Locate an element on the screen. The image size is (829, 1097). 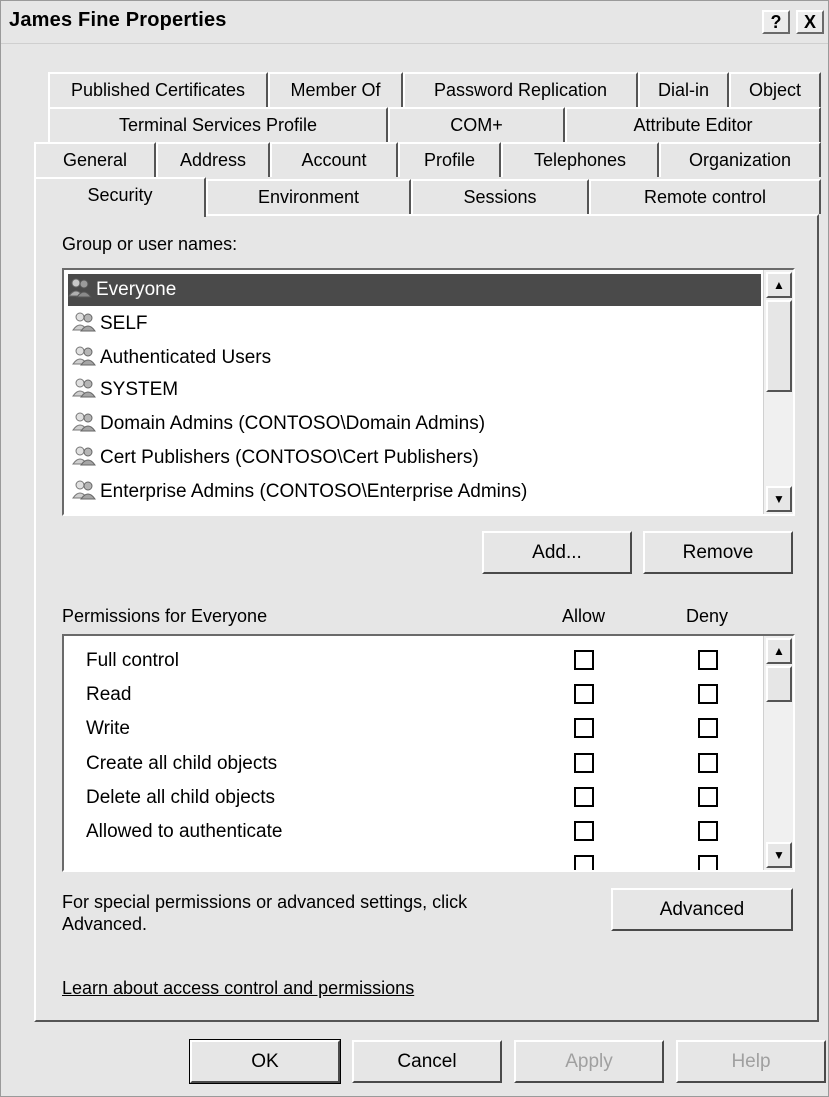
close-button: X is located at coordinates (810, 22).